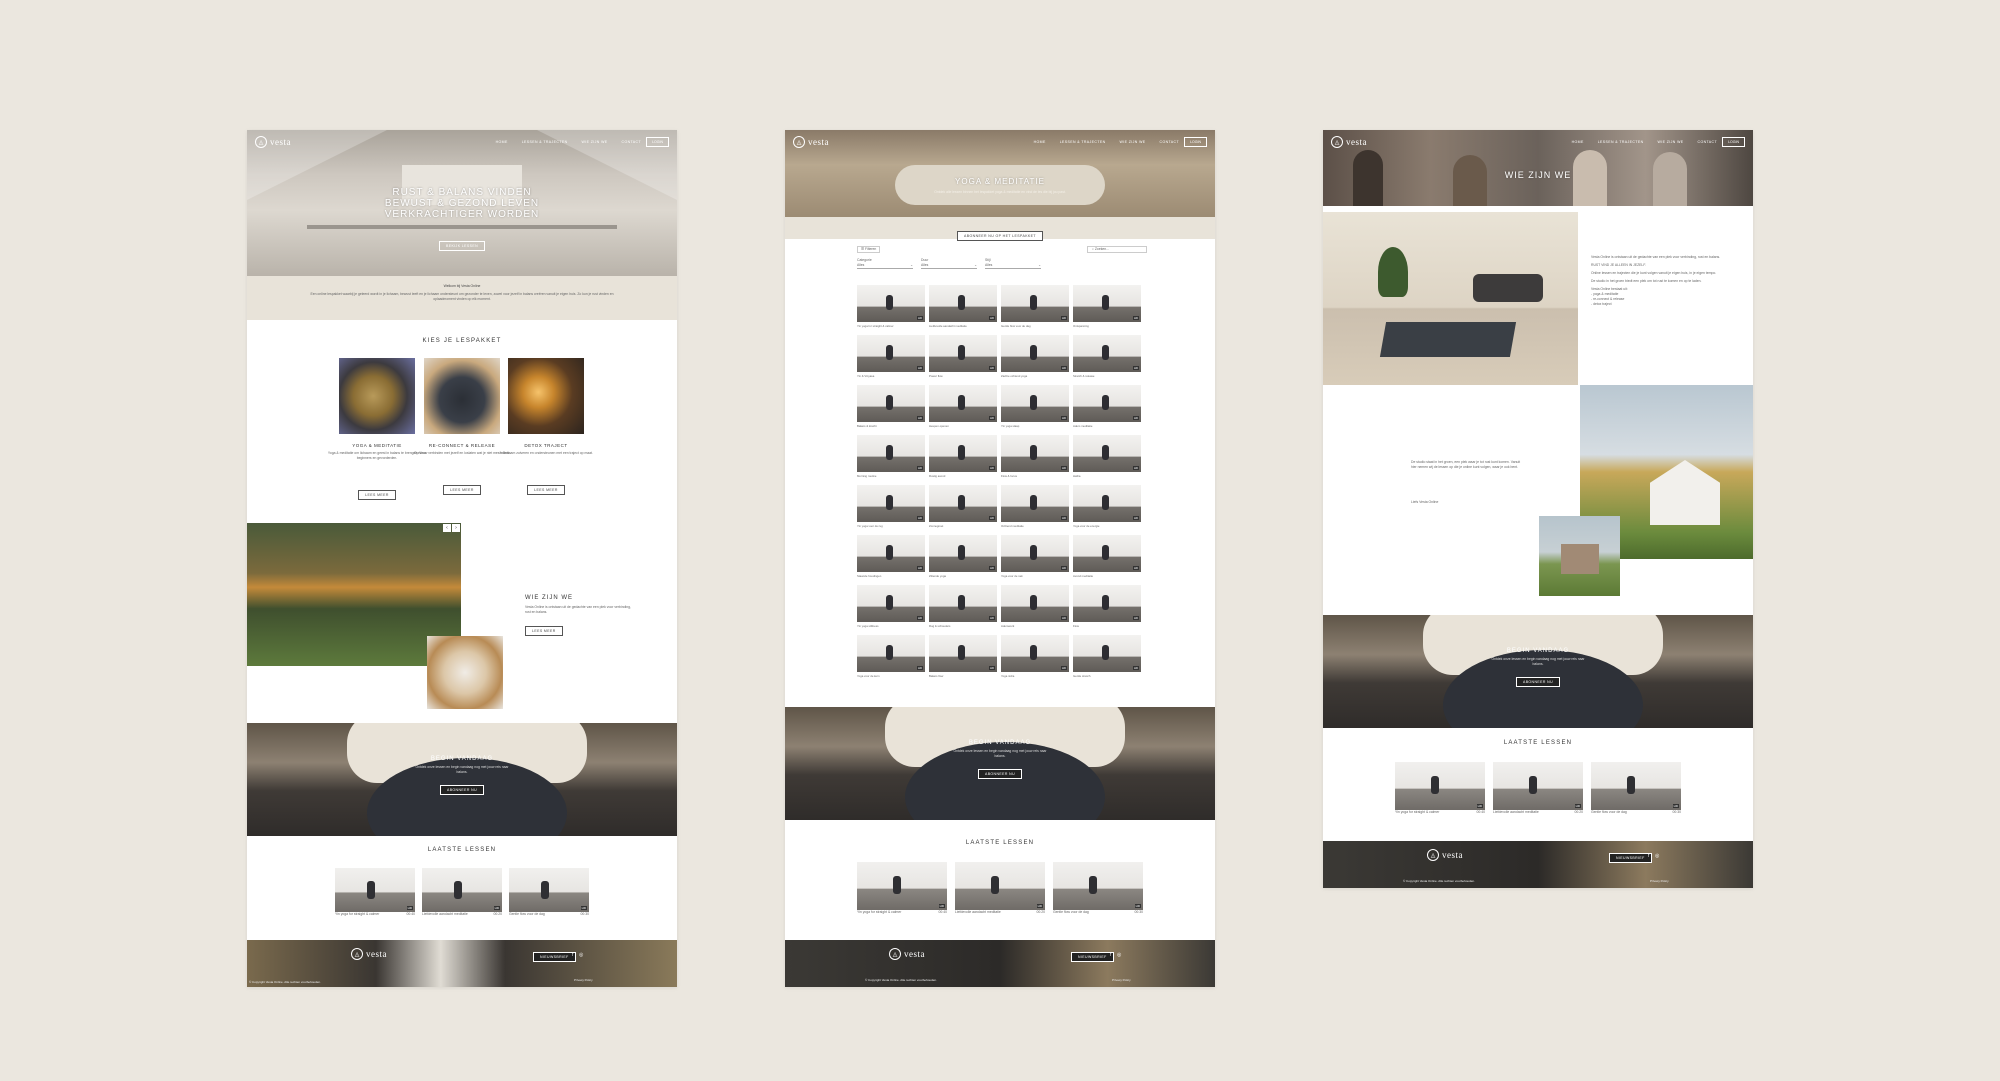 The width and height of the screenshot is (2000, 1081). I want to click on package-image-detox, so click(546, 396).